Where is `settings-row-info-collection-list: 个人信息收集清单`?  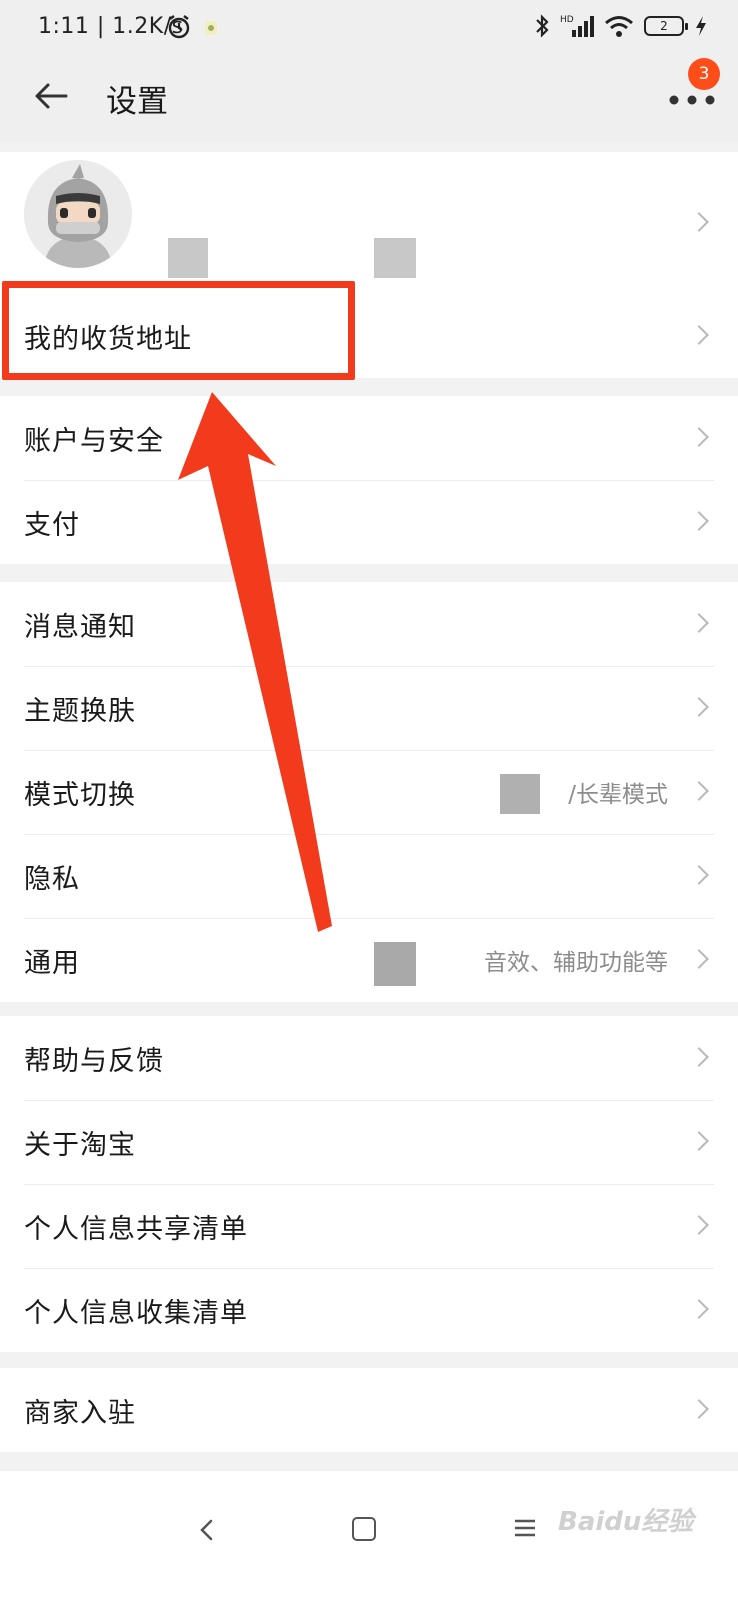 settings-row-info-collection-list: 个人信息收集清单 is located at coordinates (369, 1310).